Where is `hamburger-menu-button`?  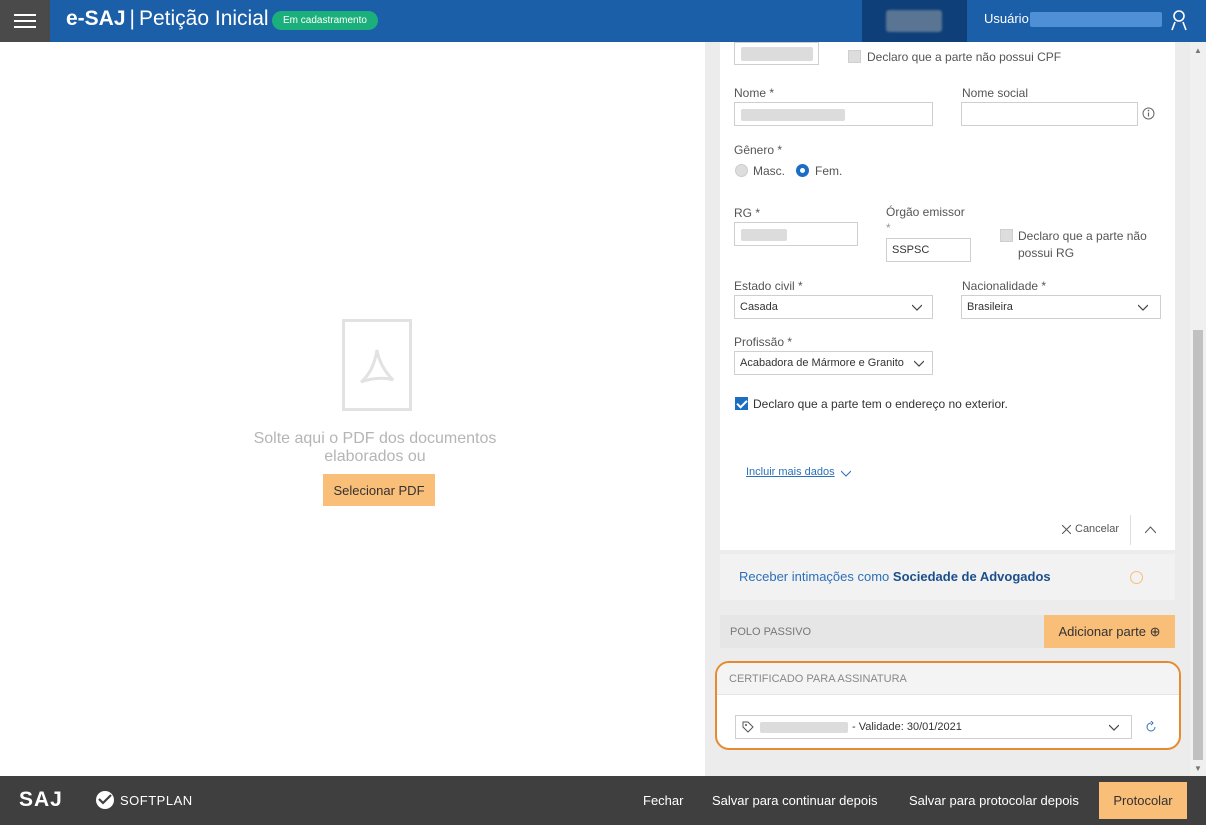
hamburger-menu-button is located at coordinates (25, 21).